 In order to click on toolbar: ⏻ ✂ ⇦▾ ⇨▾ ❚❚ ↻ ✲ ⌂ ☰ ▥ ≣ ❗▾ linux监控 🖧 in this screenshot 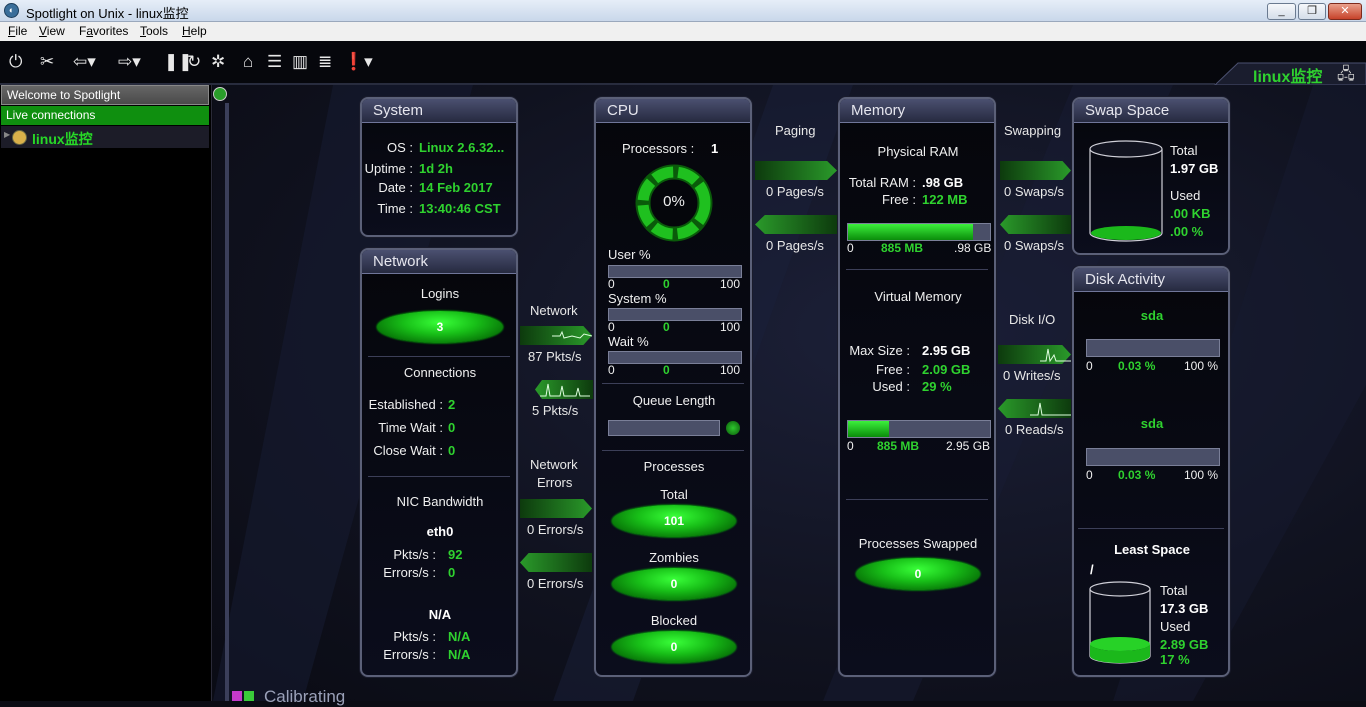, I will do `click(683, 63)`.